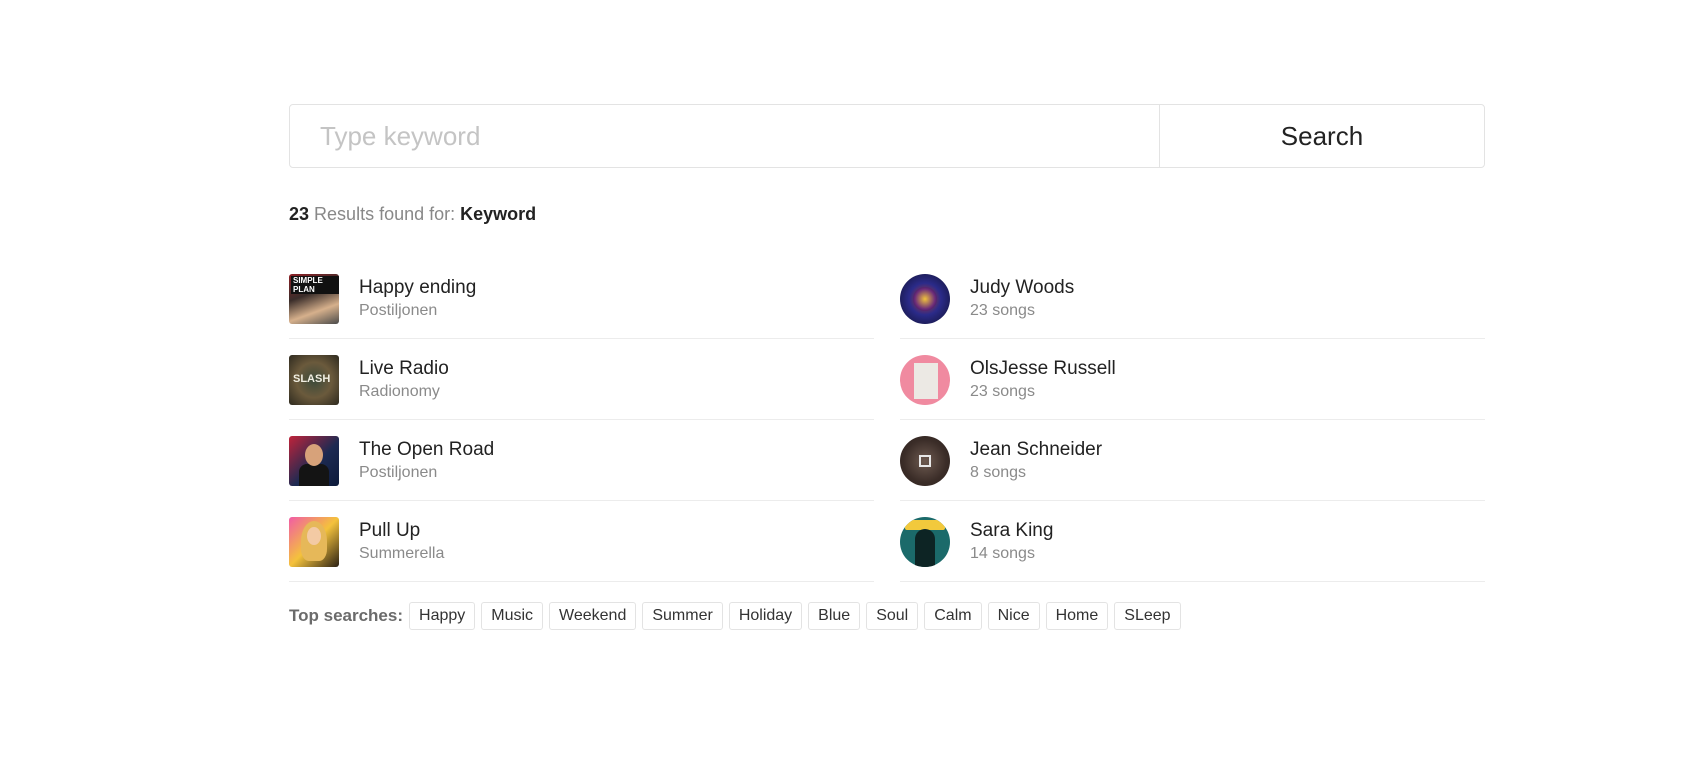 This screenshot has width=1695, height=776. I want to click on track-artist: Summerella, so click(402, 553).